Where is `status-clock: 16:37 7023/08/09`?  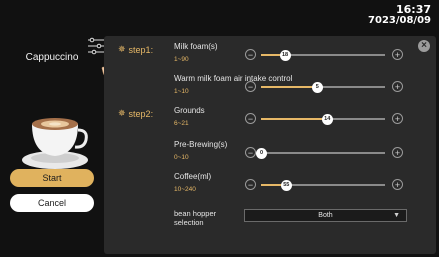 status-clock: 16:37 7023/08/09 is located at coordinates (399, 15).